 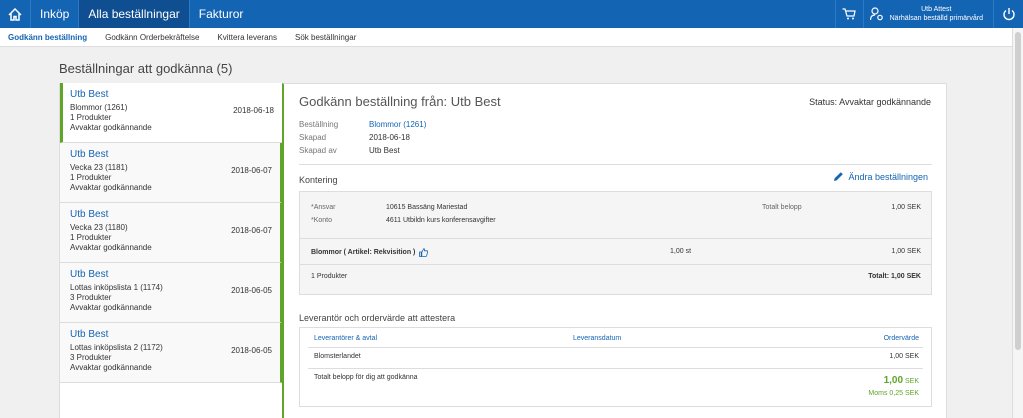 I want to click on product-row: Blommor ( Artikel: Rekvisition ), so click(x=370, y=252).